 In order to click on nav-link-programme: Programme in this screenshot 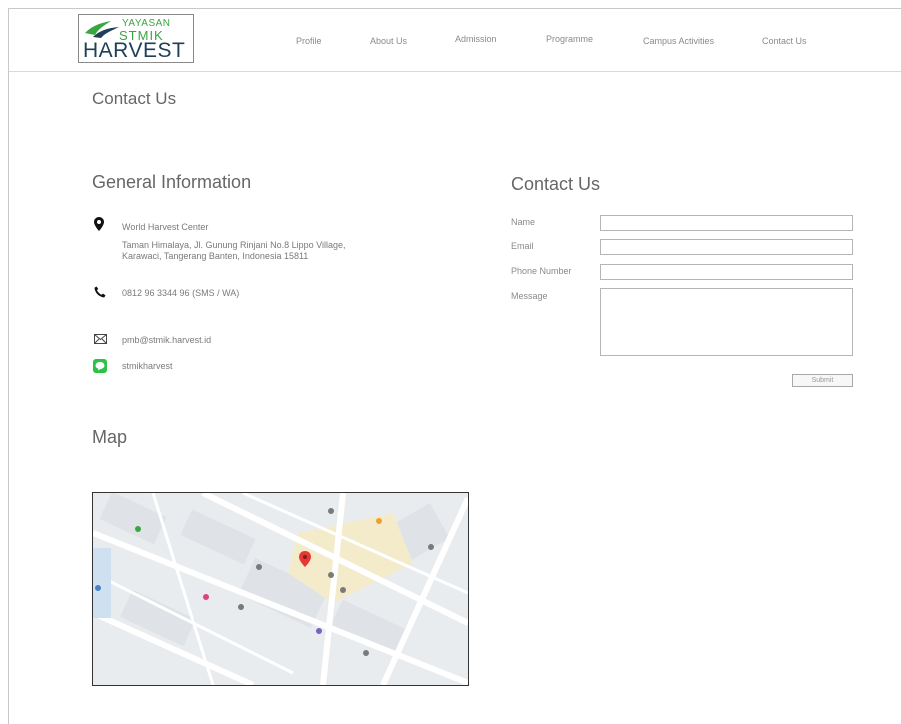, I will do `click(569, 39)`.